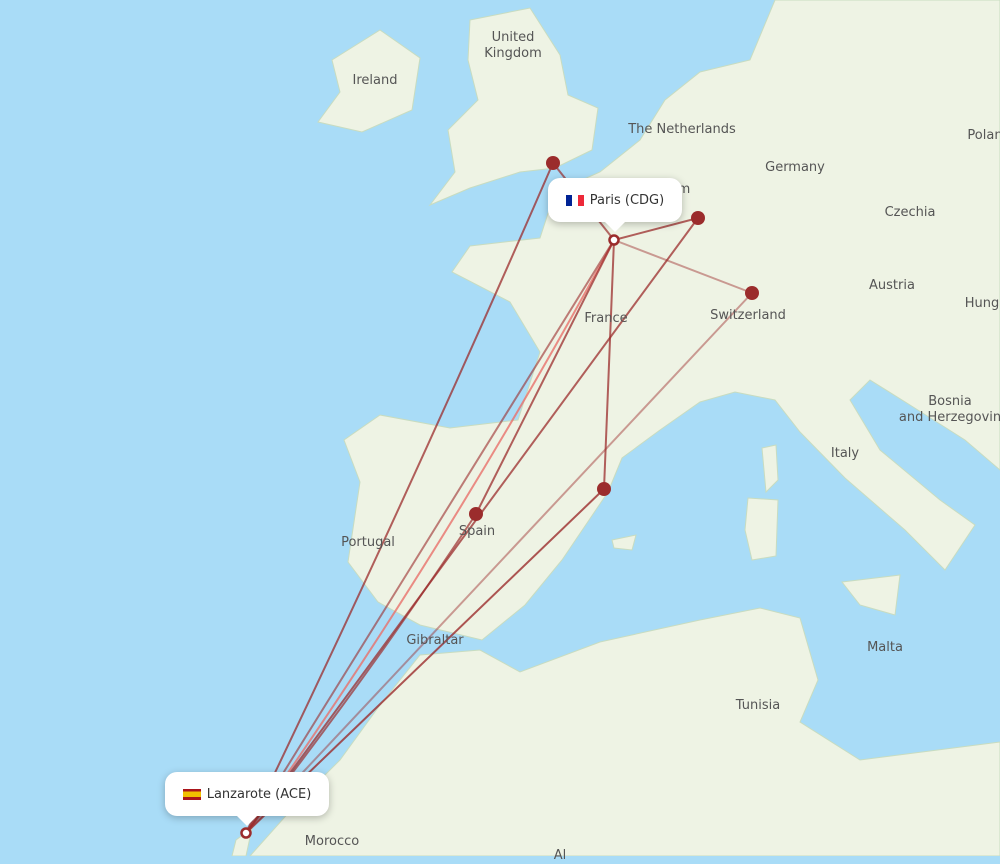 This screenshot has height=864, width=1000. Describe the element at coordinates (624, 542) in the screenshot. I see `balearic` at that location.